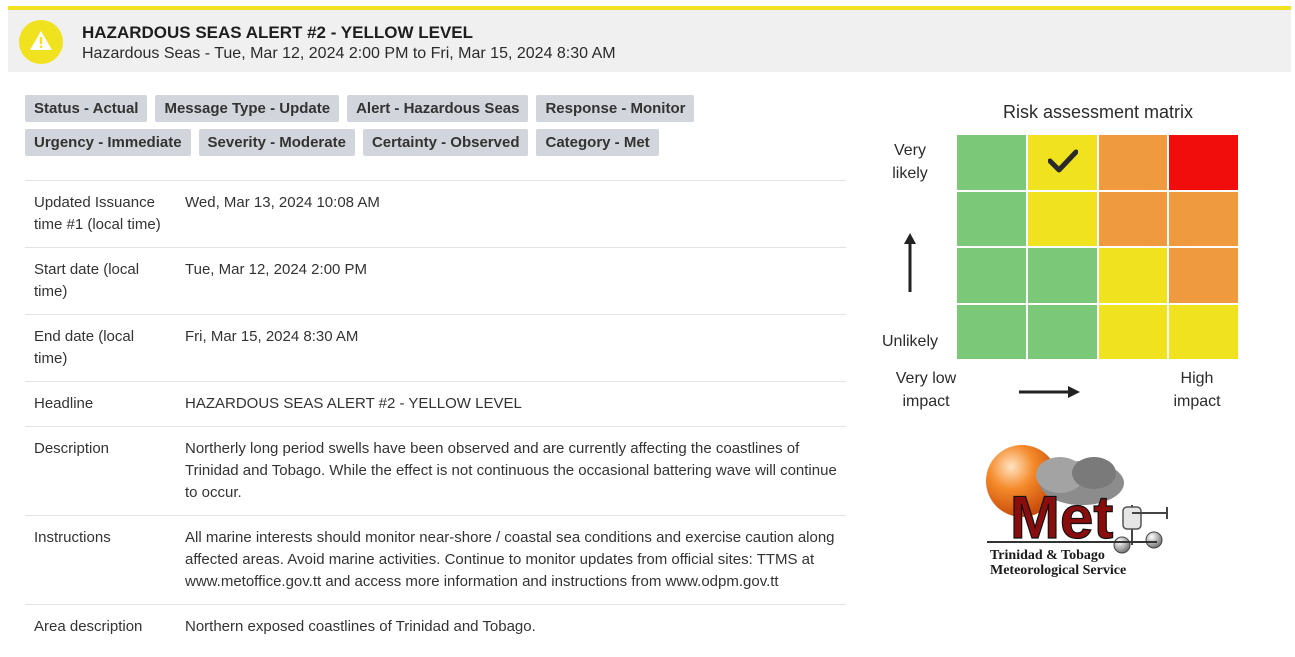 This screenshot has width=1295, height=657. Describe the element at coordinates (100, 471) in the screenshot. I see `row-label: Description` at that location.